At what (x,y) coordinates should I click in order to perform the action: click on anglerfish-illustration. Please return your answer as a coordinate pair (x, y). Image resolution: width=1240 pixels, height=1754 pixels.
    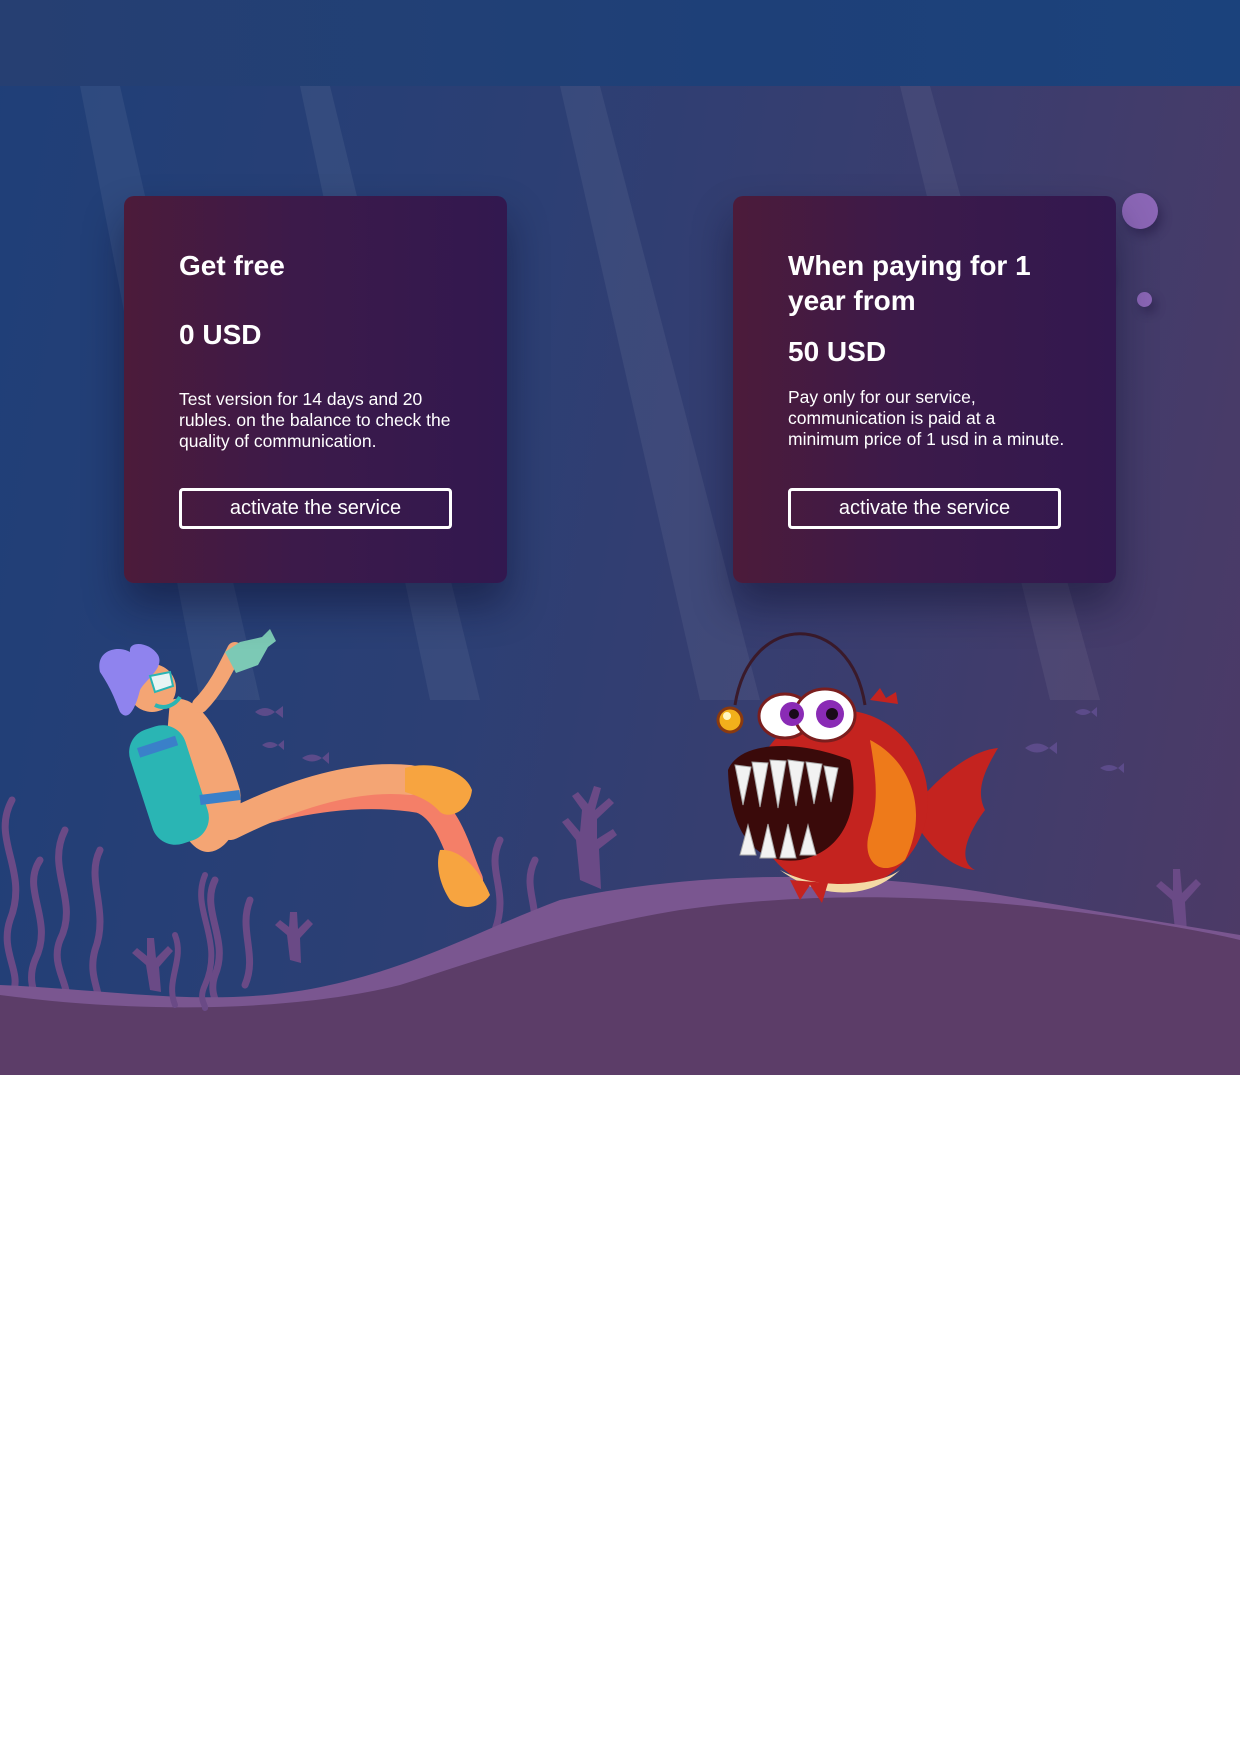
    Looking at the image, I should click on (857, 767).